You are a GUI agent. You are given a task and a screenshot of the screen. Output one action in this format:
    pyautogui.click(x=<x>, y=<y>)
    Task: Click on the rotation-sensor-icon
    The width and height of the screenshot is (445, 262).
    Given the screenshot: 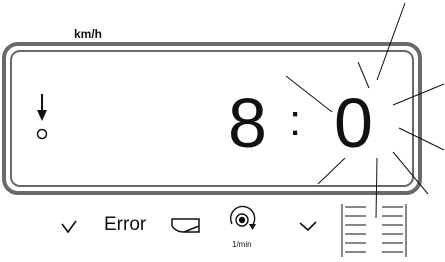 What is the action you would take?
    pyautogui.click(x=242, y=217)
    